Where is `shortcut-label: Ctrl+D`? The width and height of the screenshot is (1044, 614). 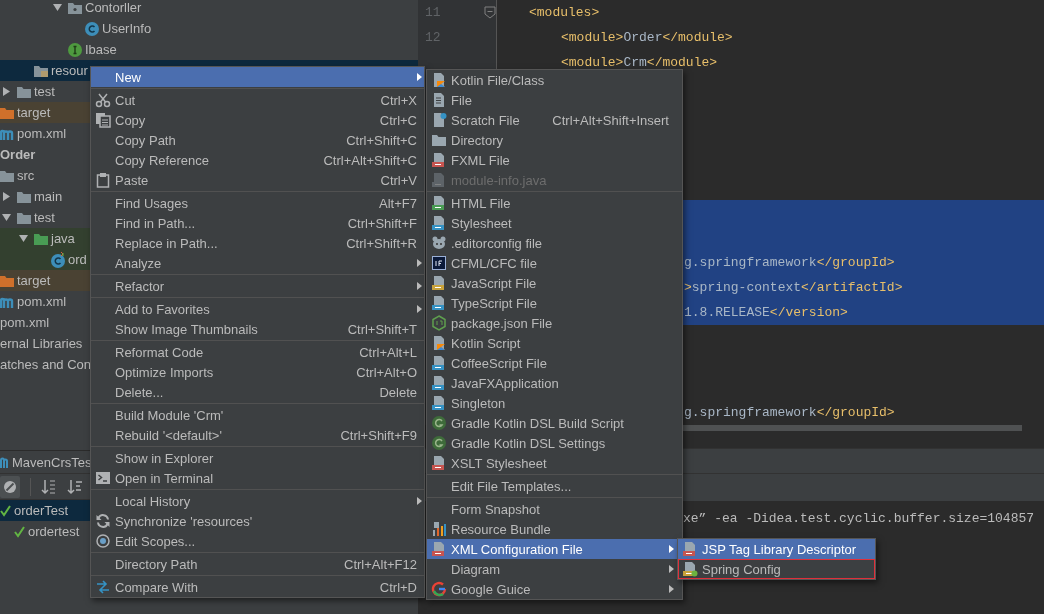 shortcut-label: Ctrl+D is located at coordinates (397, 587).